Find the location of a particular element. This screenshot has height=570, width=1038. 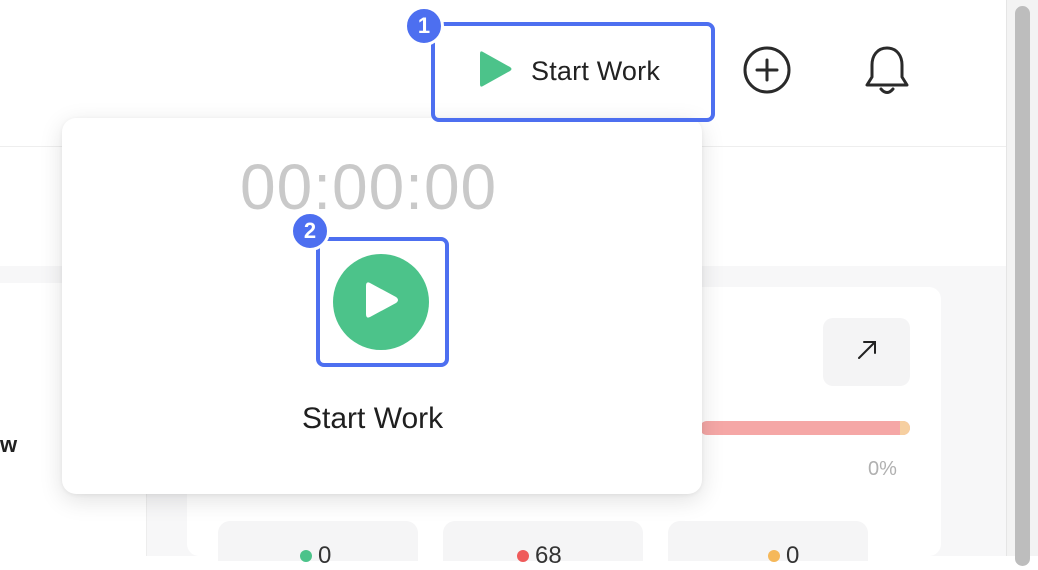

stat-value: 68 is located at coordinates (548, 555).